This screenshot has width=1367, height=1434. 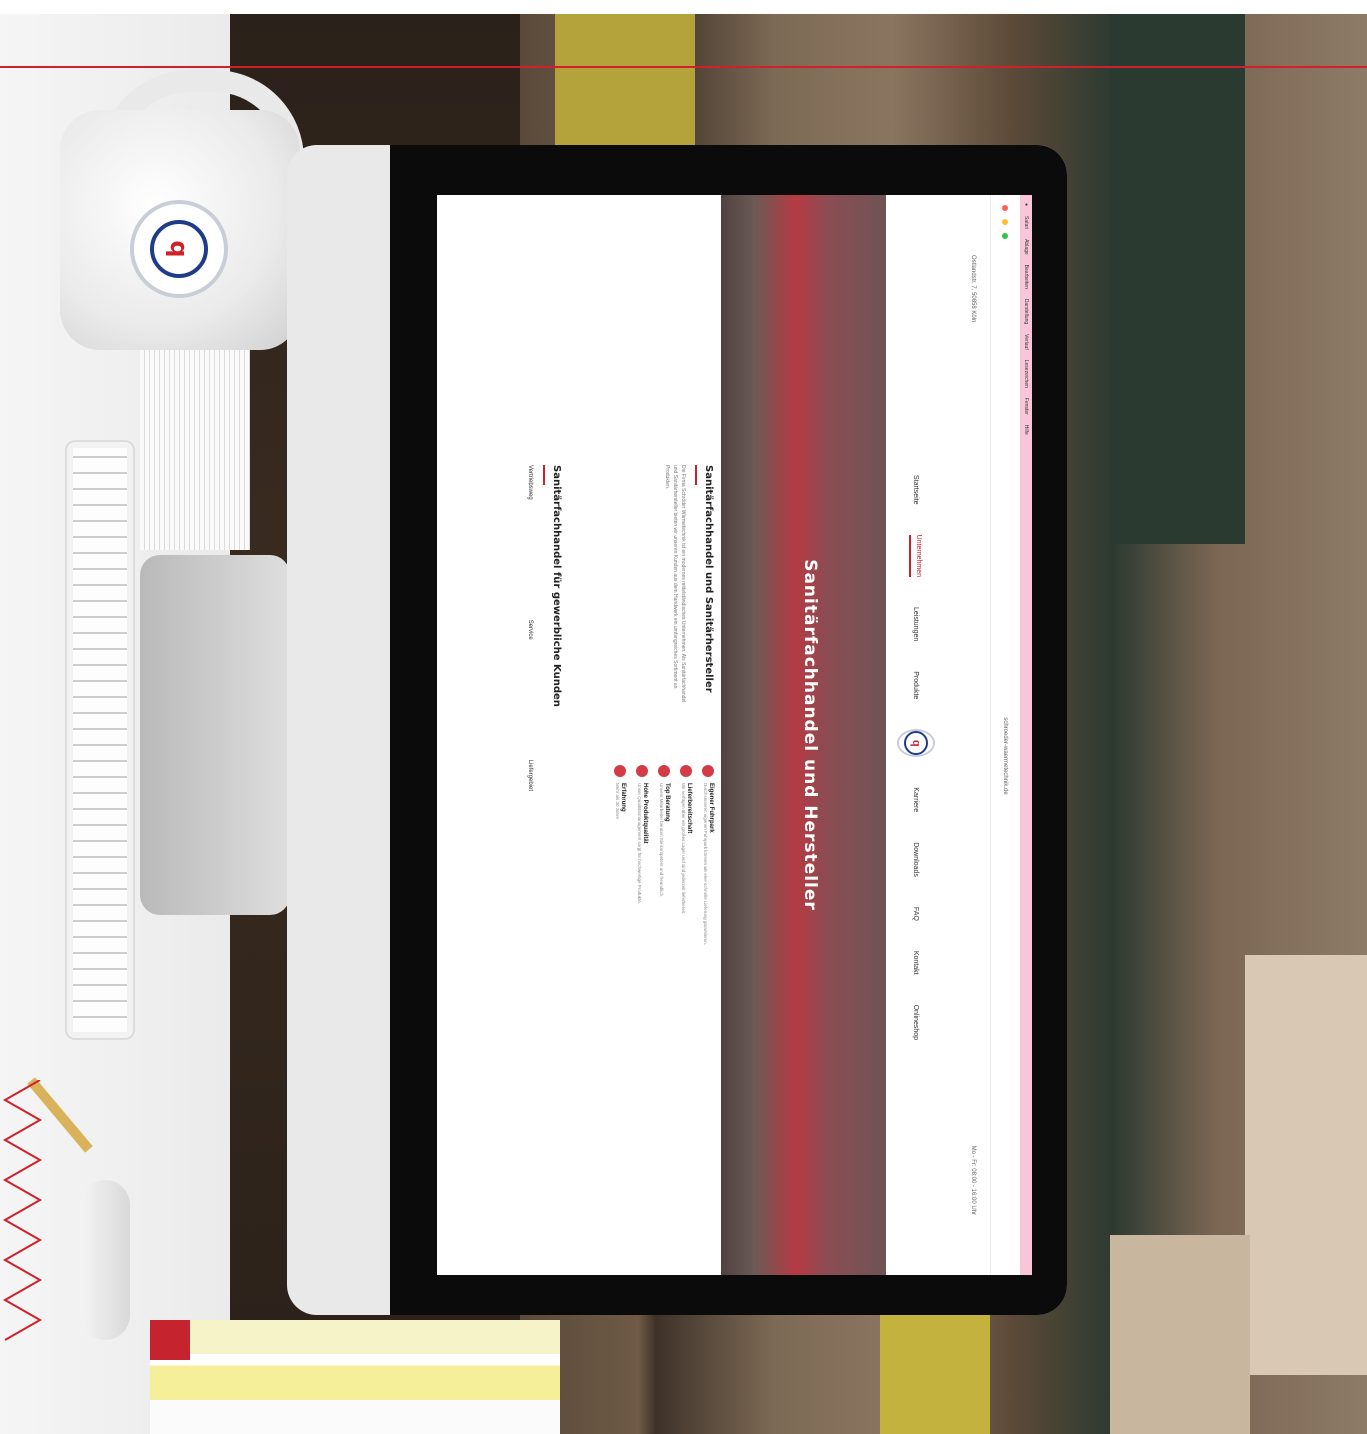 What do you see at coordinates (1006, 756) in the screenshot?
I see `address-bar: schroeder-waermetechnik.de` at bounding box center [1006, 756].